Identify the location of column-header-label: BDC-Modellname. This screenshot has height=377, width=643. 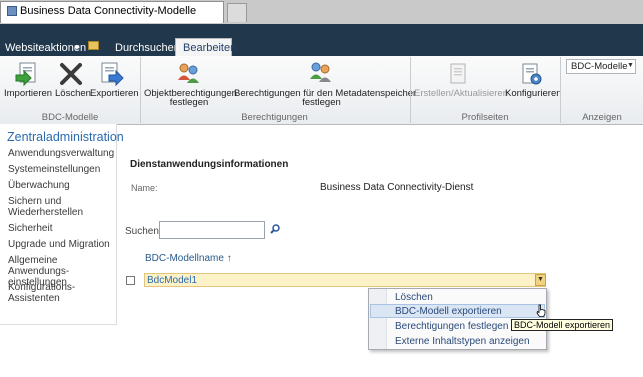
(184, 258).